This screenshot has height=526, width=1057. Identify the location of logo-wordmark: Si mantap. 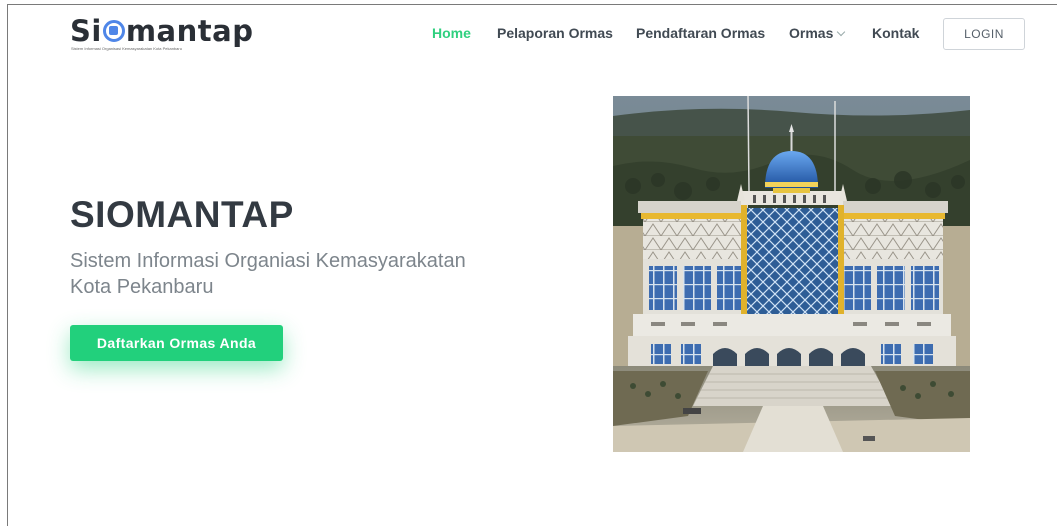
(161, 31).